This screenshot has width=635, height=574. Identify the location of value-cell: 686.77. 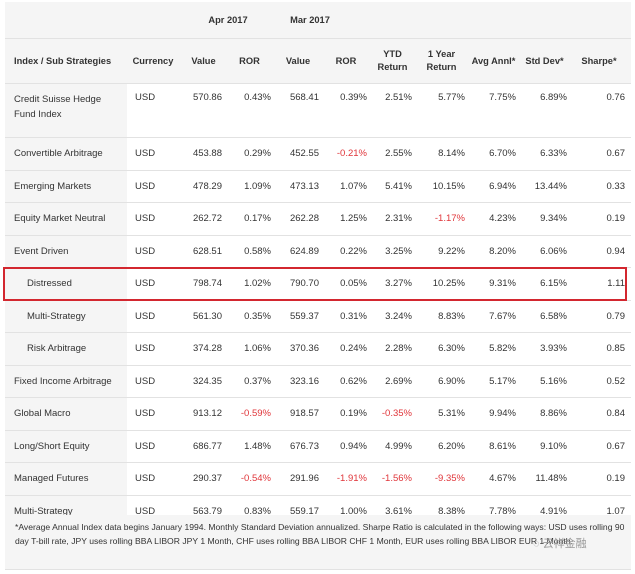
(206, 446).